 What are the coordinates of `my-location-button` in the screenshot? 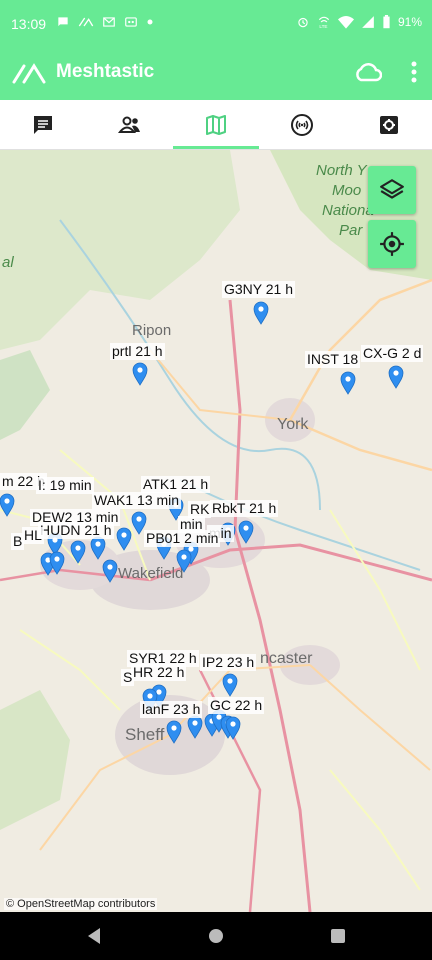 It's located at (392, 244).